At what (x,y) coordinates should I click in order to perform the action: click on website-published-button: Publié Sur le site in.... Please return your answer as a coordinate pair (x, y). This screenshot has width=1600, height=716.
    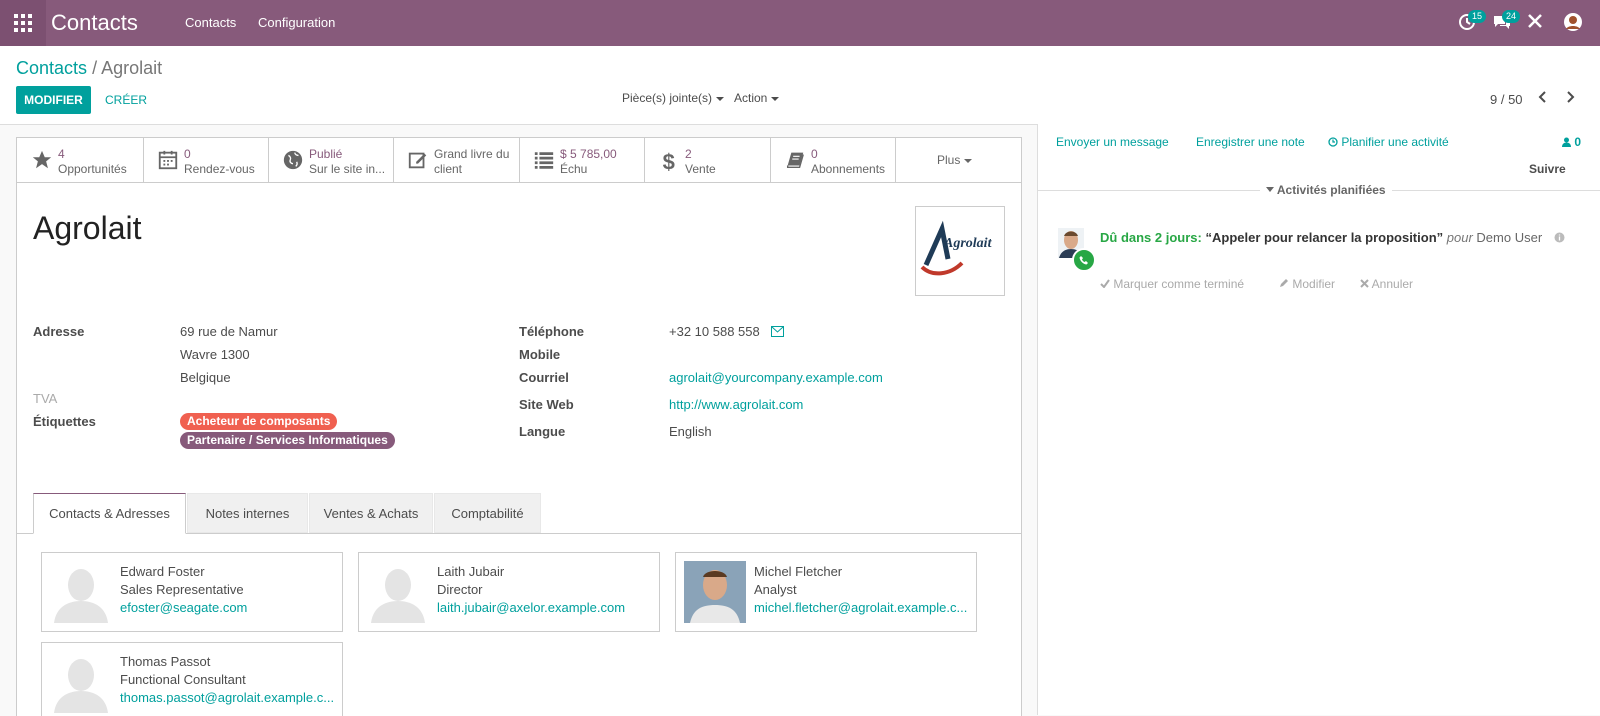
    Looking at the image, I should click on (331, 160).